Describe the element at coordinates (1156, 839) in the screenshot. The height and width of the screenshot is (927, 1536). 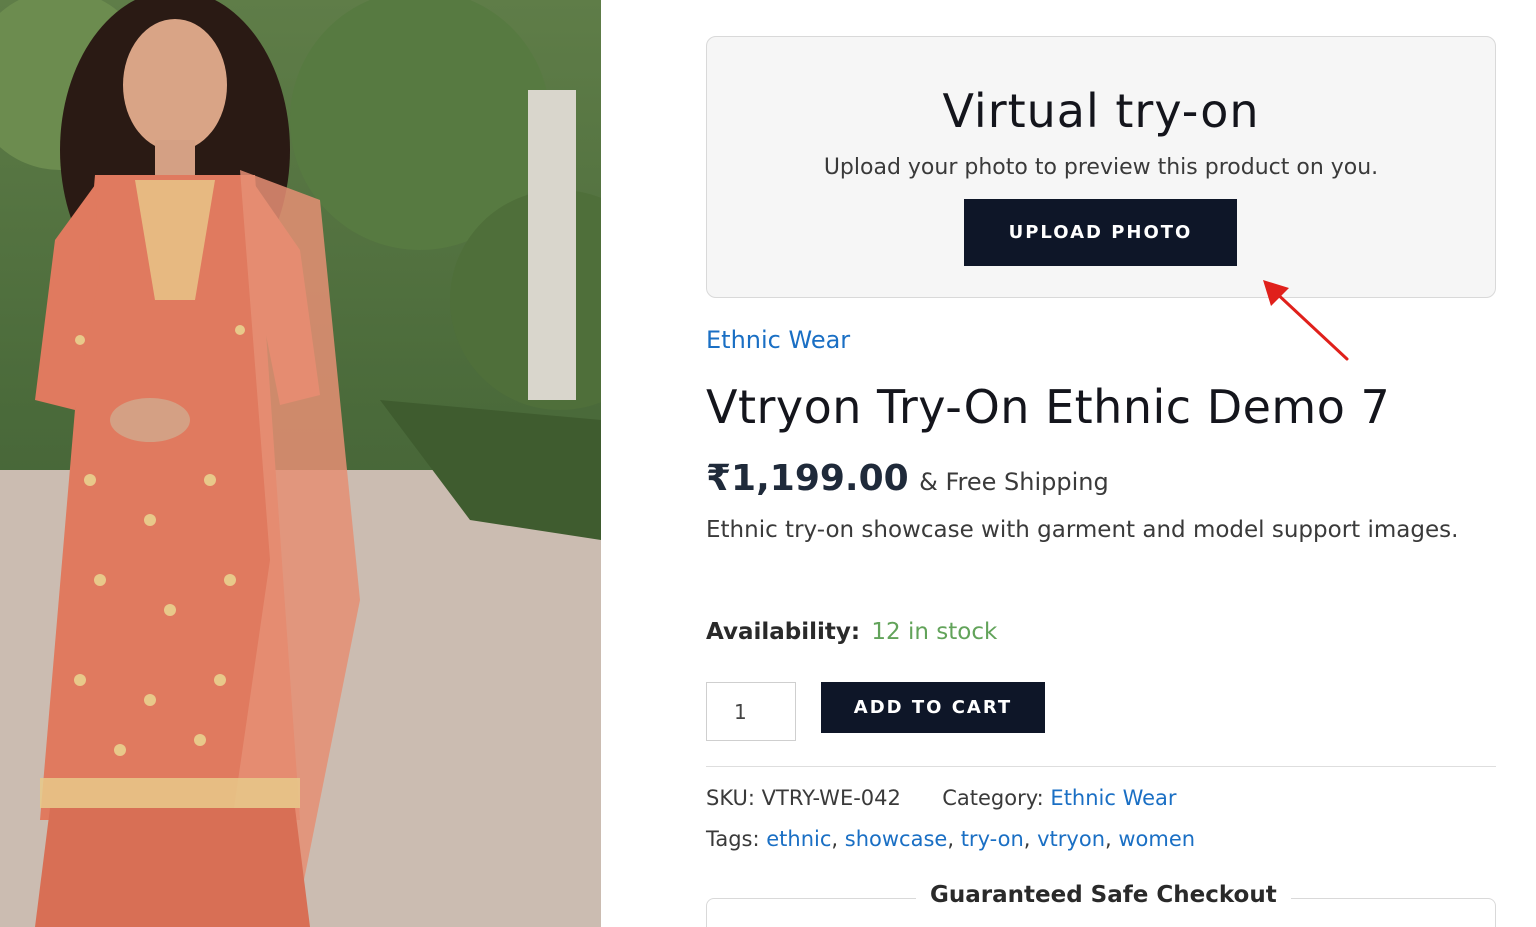
I see `tag-link-women: women` at that location.